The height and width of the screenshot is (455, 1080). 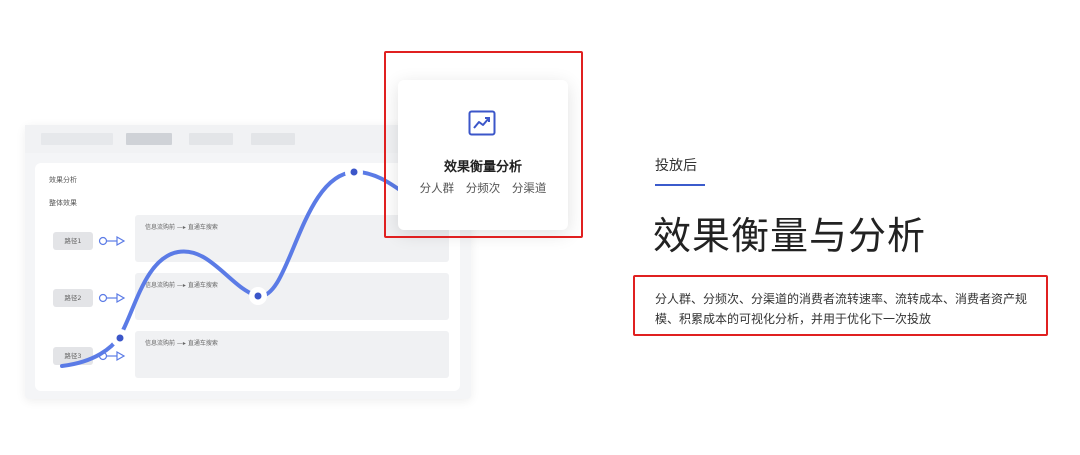 What do you see at coordinates (790, 236) in the screenshot?
I see `page-title: 效果衡量与分析` at bounding box center [790, 236].